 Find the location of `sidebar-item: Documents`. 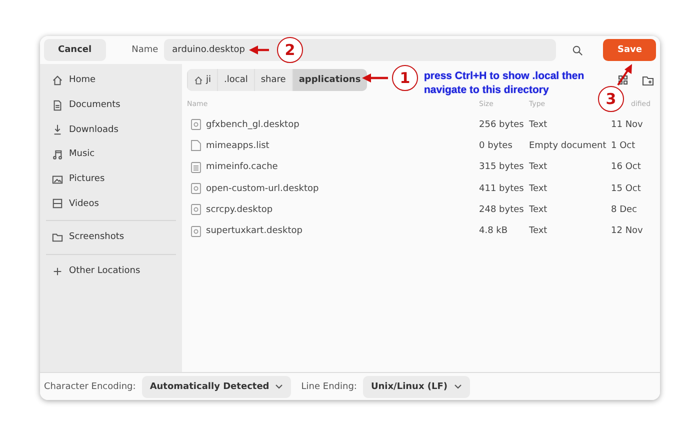

sidebar-item: Documents is located at coordinates (111, 105).